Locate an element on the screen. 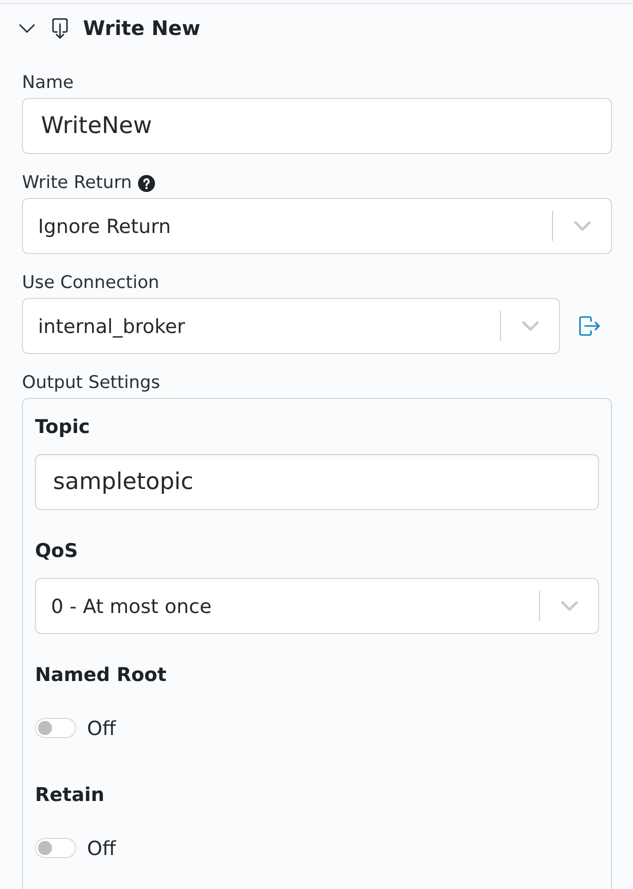  text-input: sampletopic is located at coordinates (317, 482).